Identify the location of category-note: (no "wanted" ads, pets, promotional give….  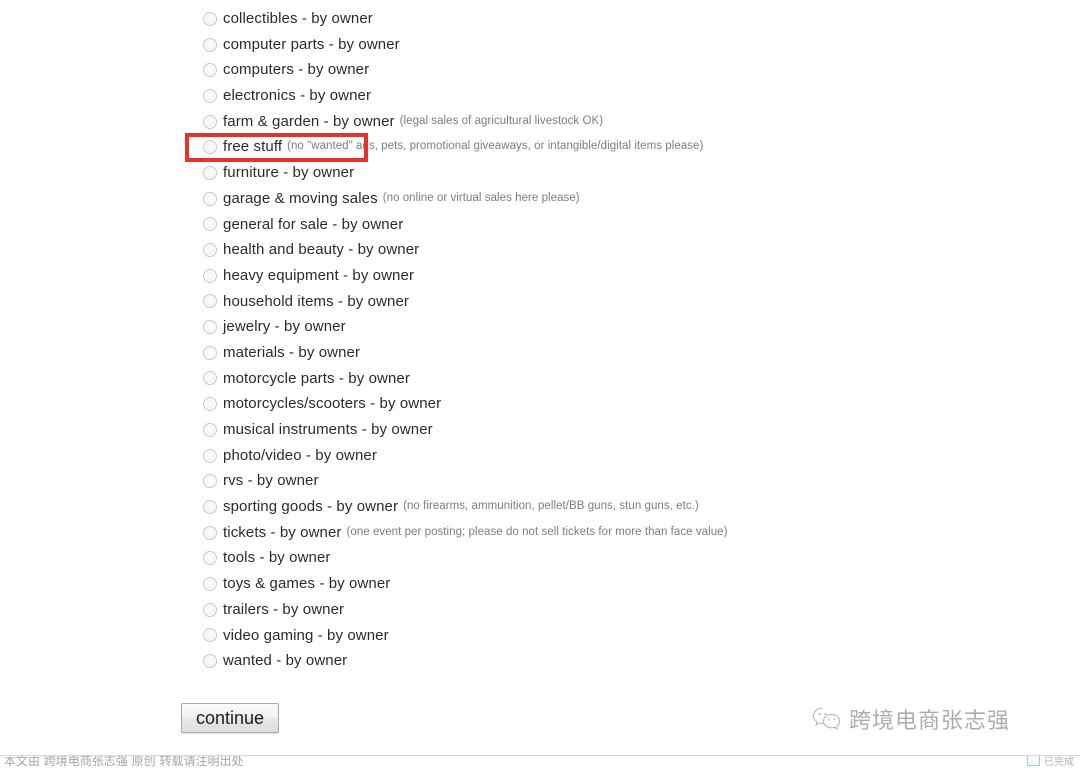
(495, 146).